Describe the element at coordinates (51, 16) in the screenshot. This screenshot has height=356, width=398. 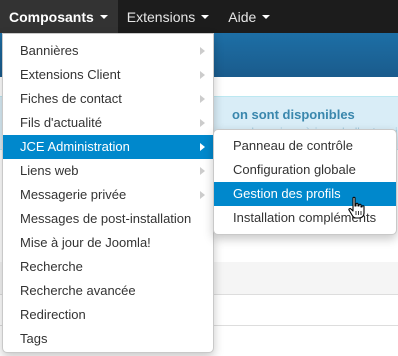
I see `nav-composants-label: Composants` at that location.